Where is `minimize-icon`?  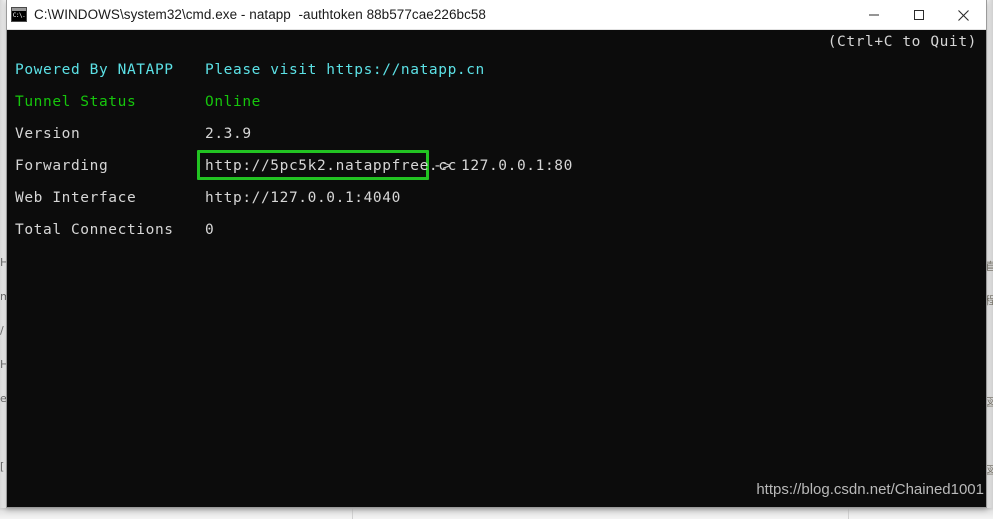 minimize-icon is located at coordinates (873, 15).